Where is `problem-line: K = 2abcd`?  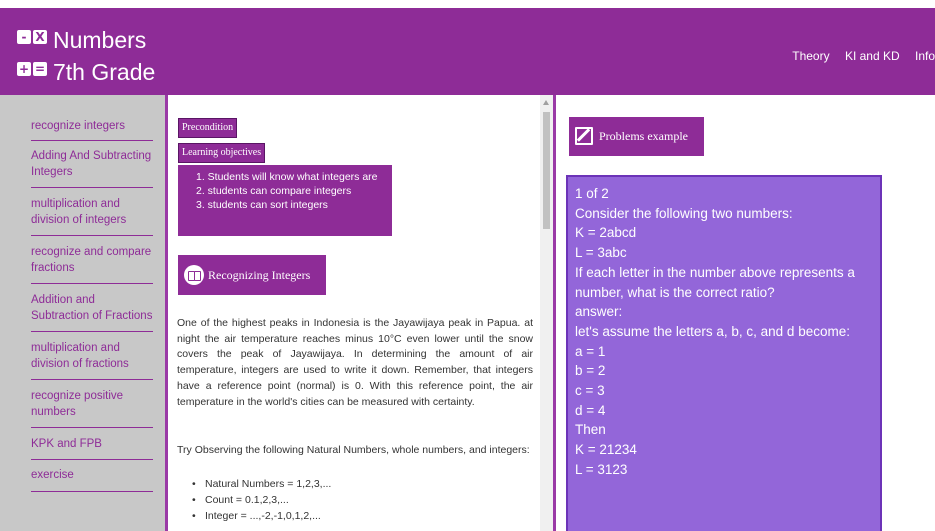 problem-line: K = 2abcd is located at coordinates (606, 233).